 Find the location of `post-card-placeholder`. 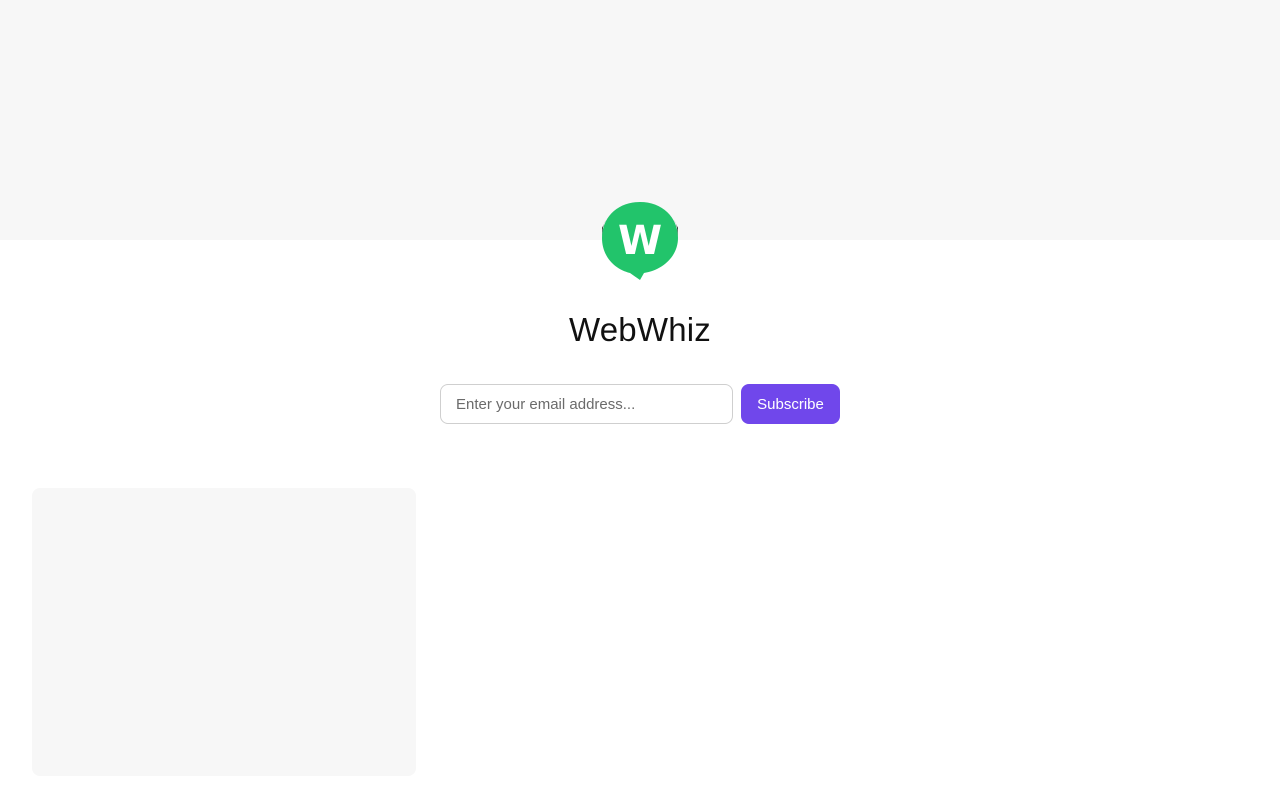

post-card-placeholder is located at coordinates (224, 632).